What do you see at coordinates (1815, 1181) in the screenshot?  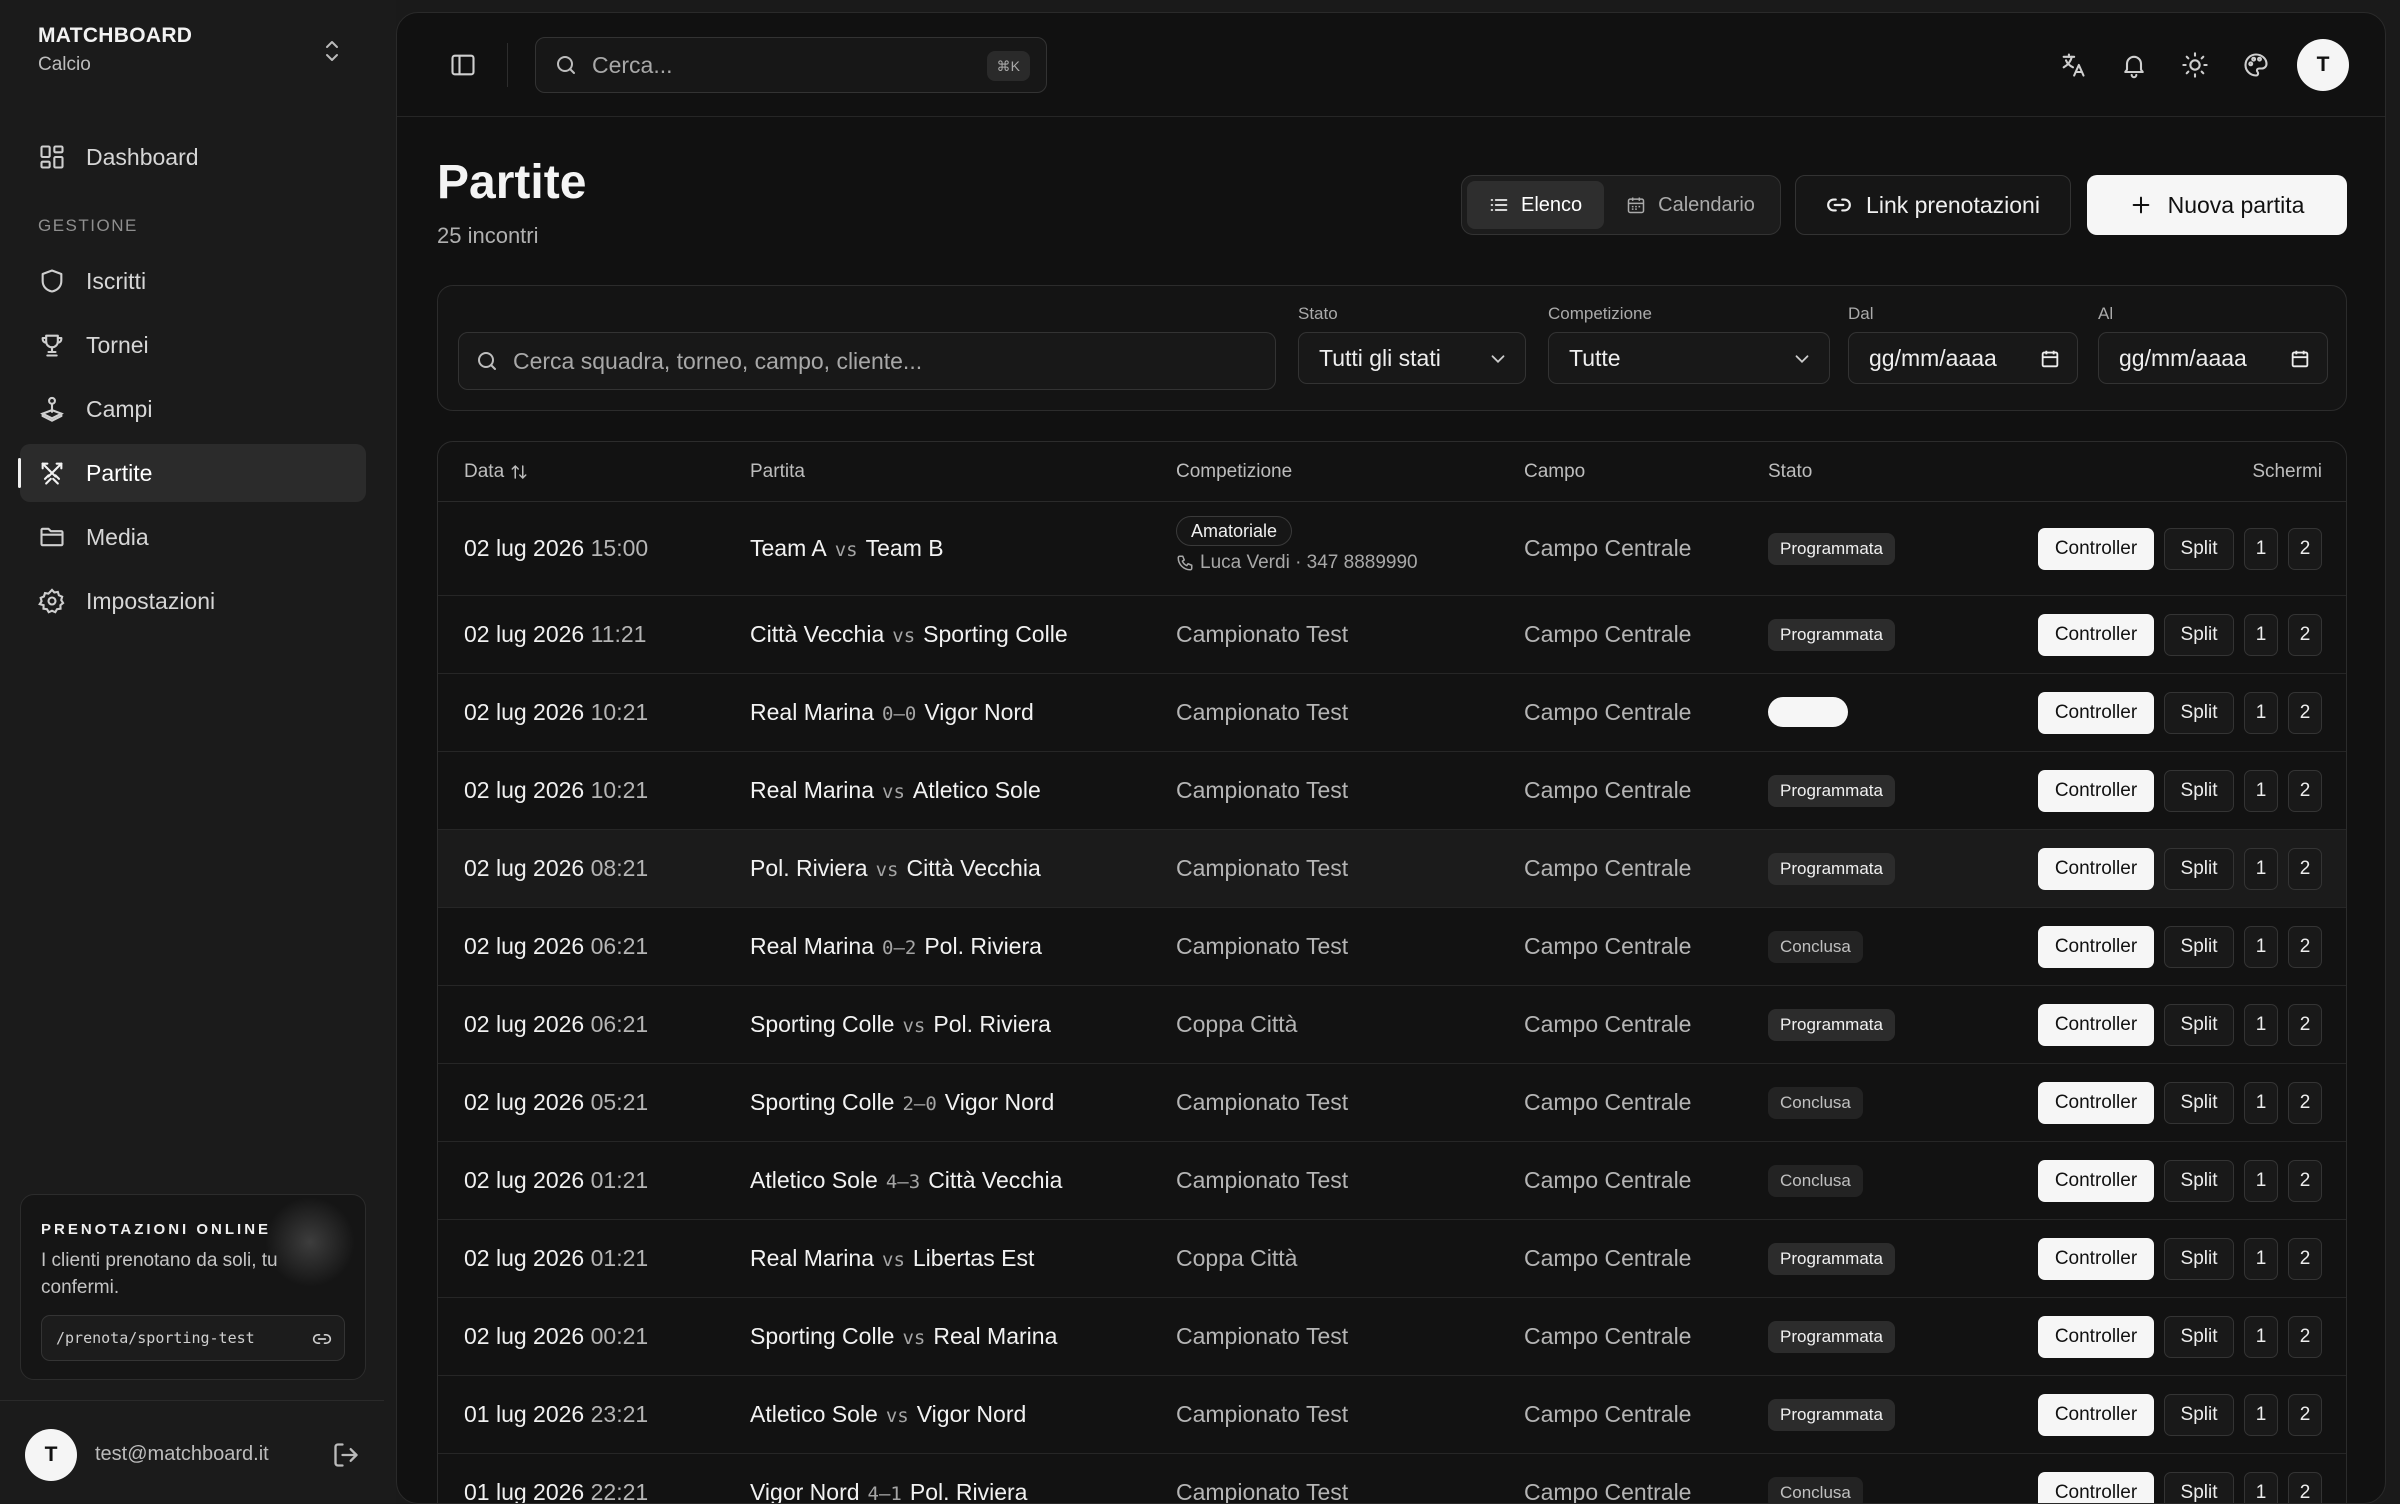 I see `match-state: Conclusa` at bounding box center [1815, 1181].